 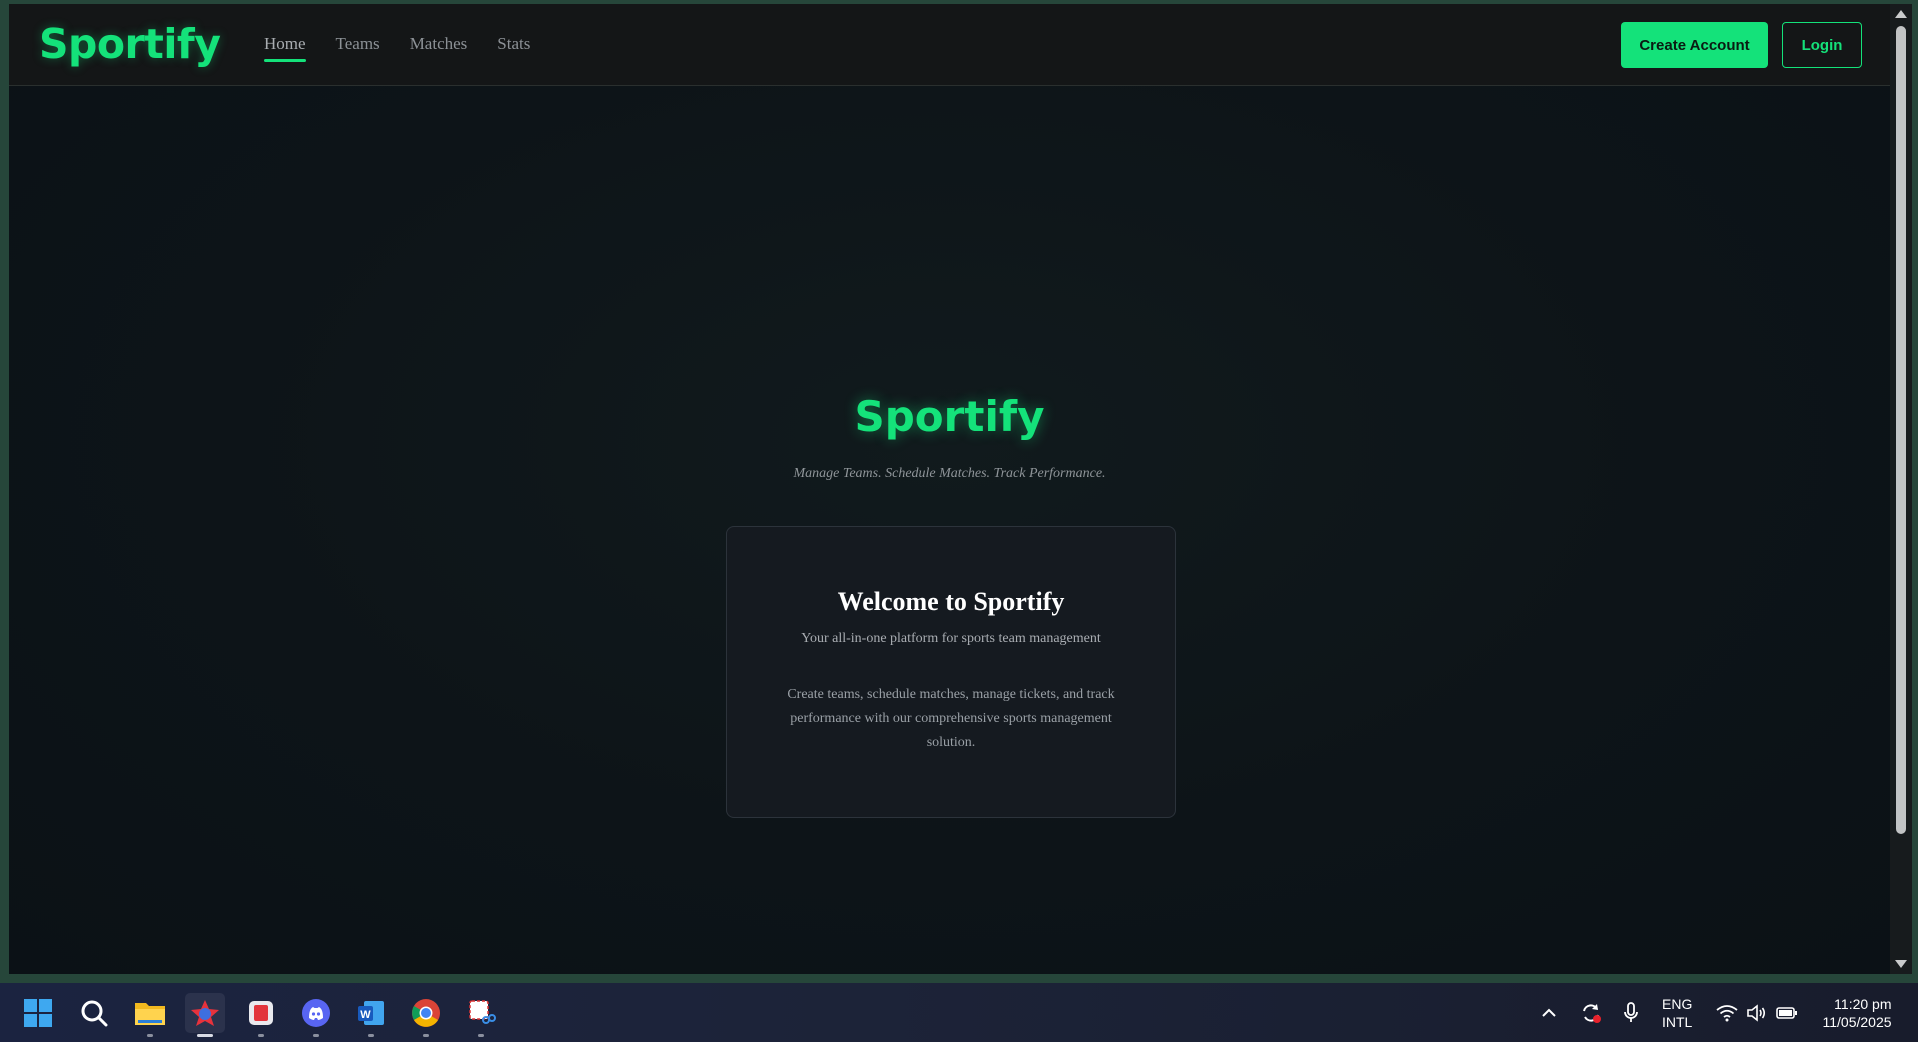 I want to click on search-icon, so click(x=94, y=1013).